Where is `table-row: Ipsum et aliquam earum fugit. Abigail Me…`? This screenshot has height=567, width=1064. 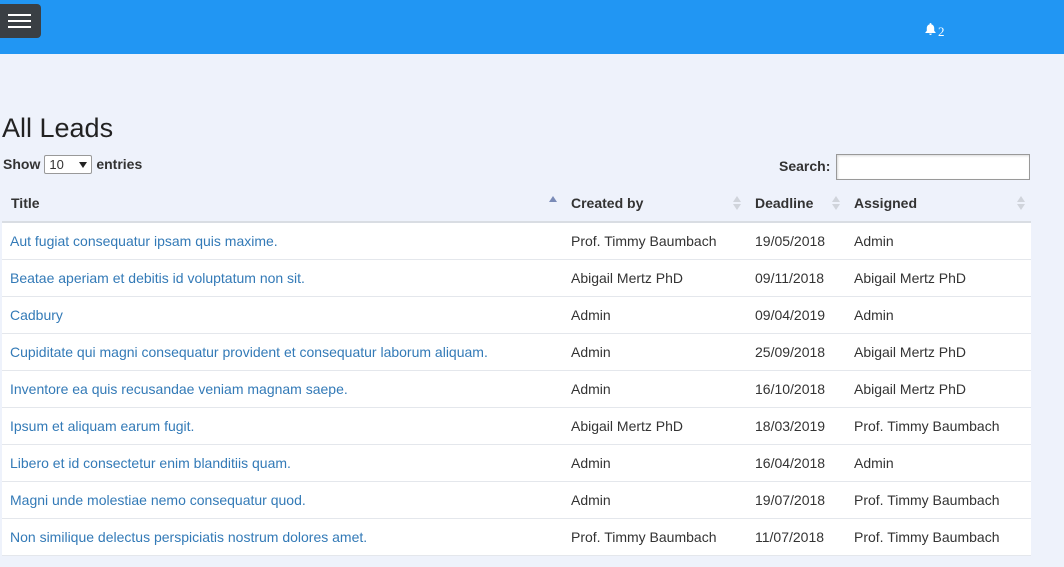
table-row: Ipsum et aliquam earum fugit. Abigail Me… is located at coordinates (516, 426).